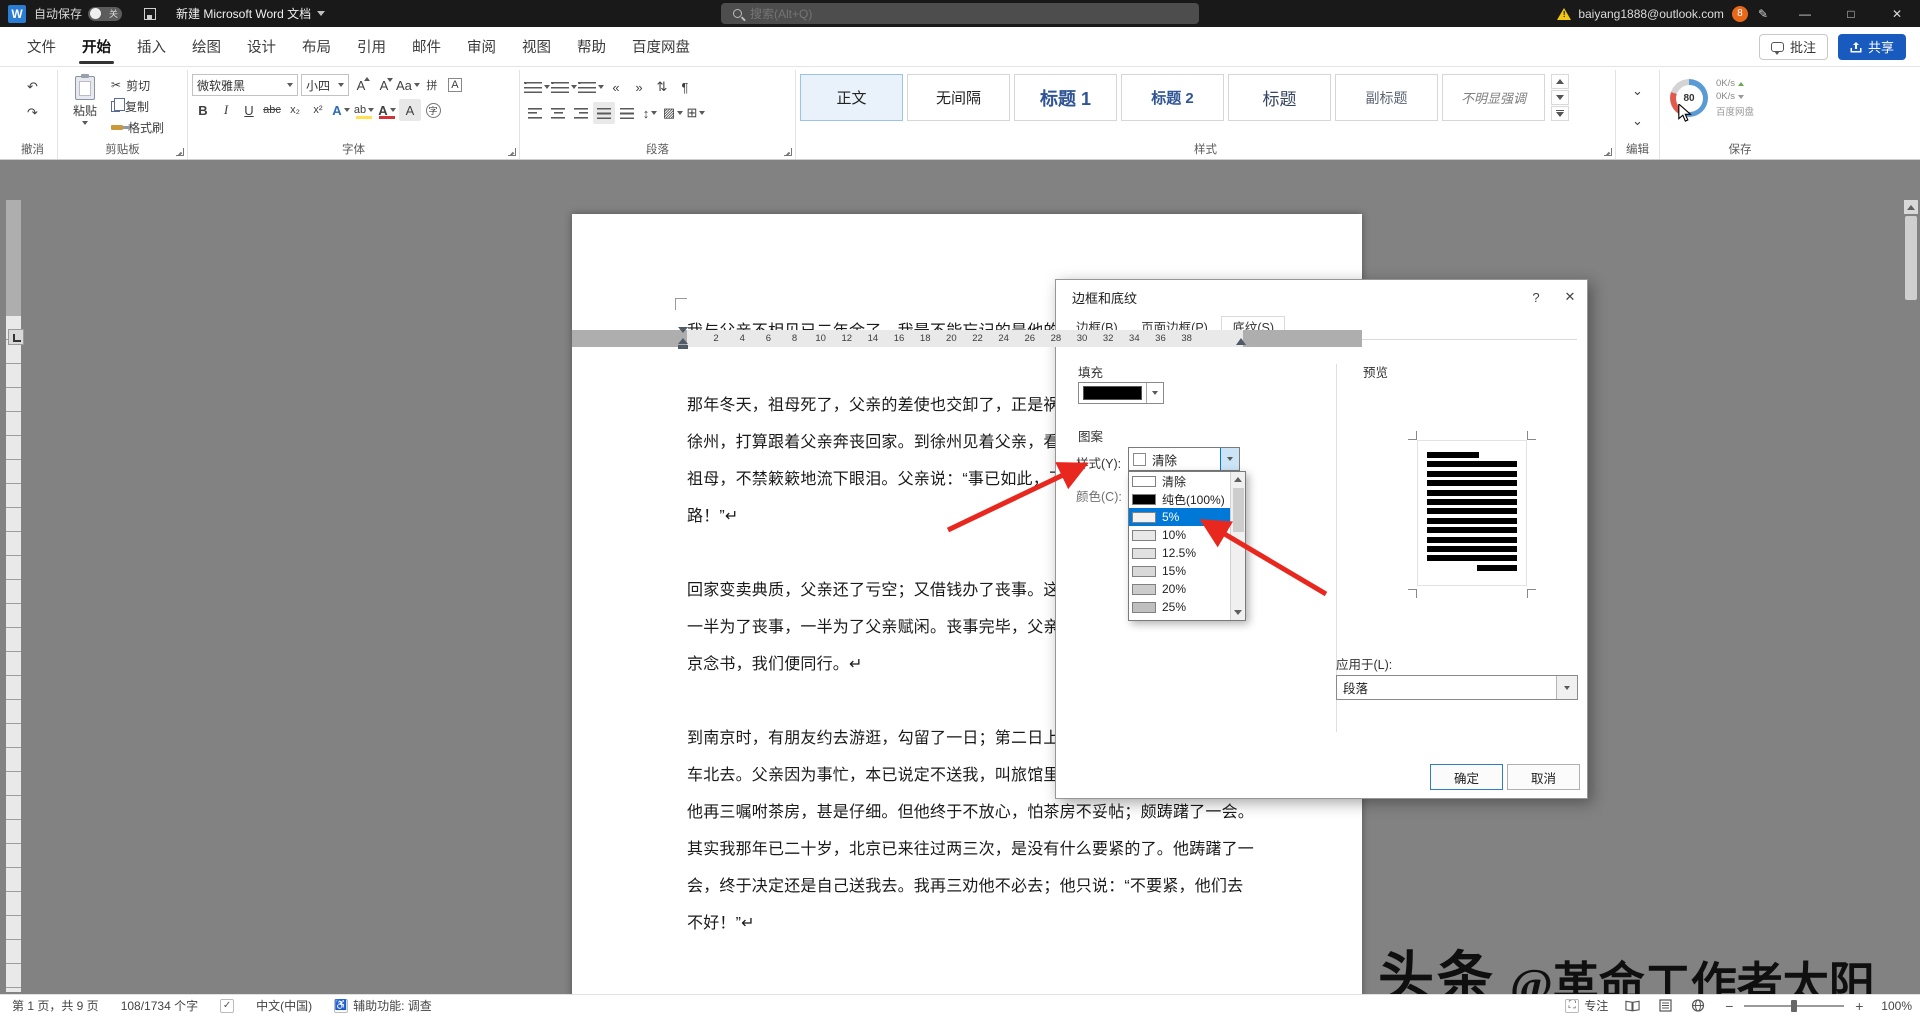  What do you see at coordinates (1187, 517) in the screenshot?
I see `list-item-5pct: 5%` at bounding box center [1187, 517].